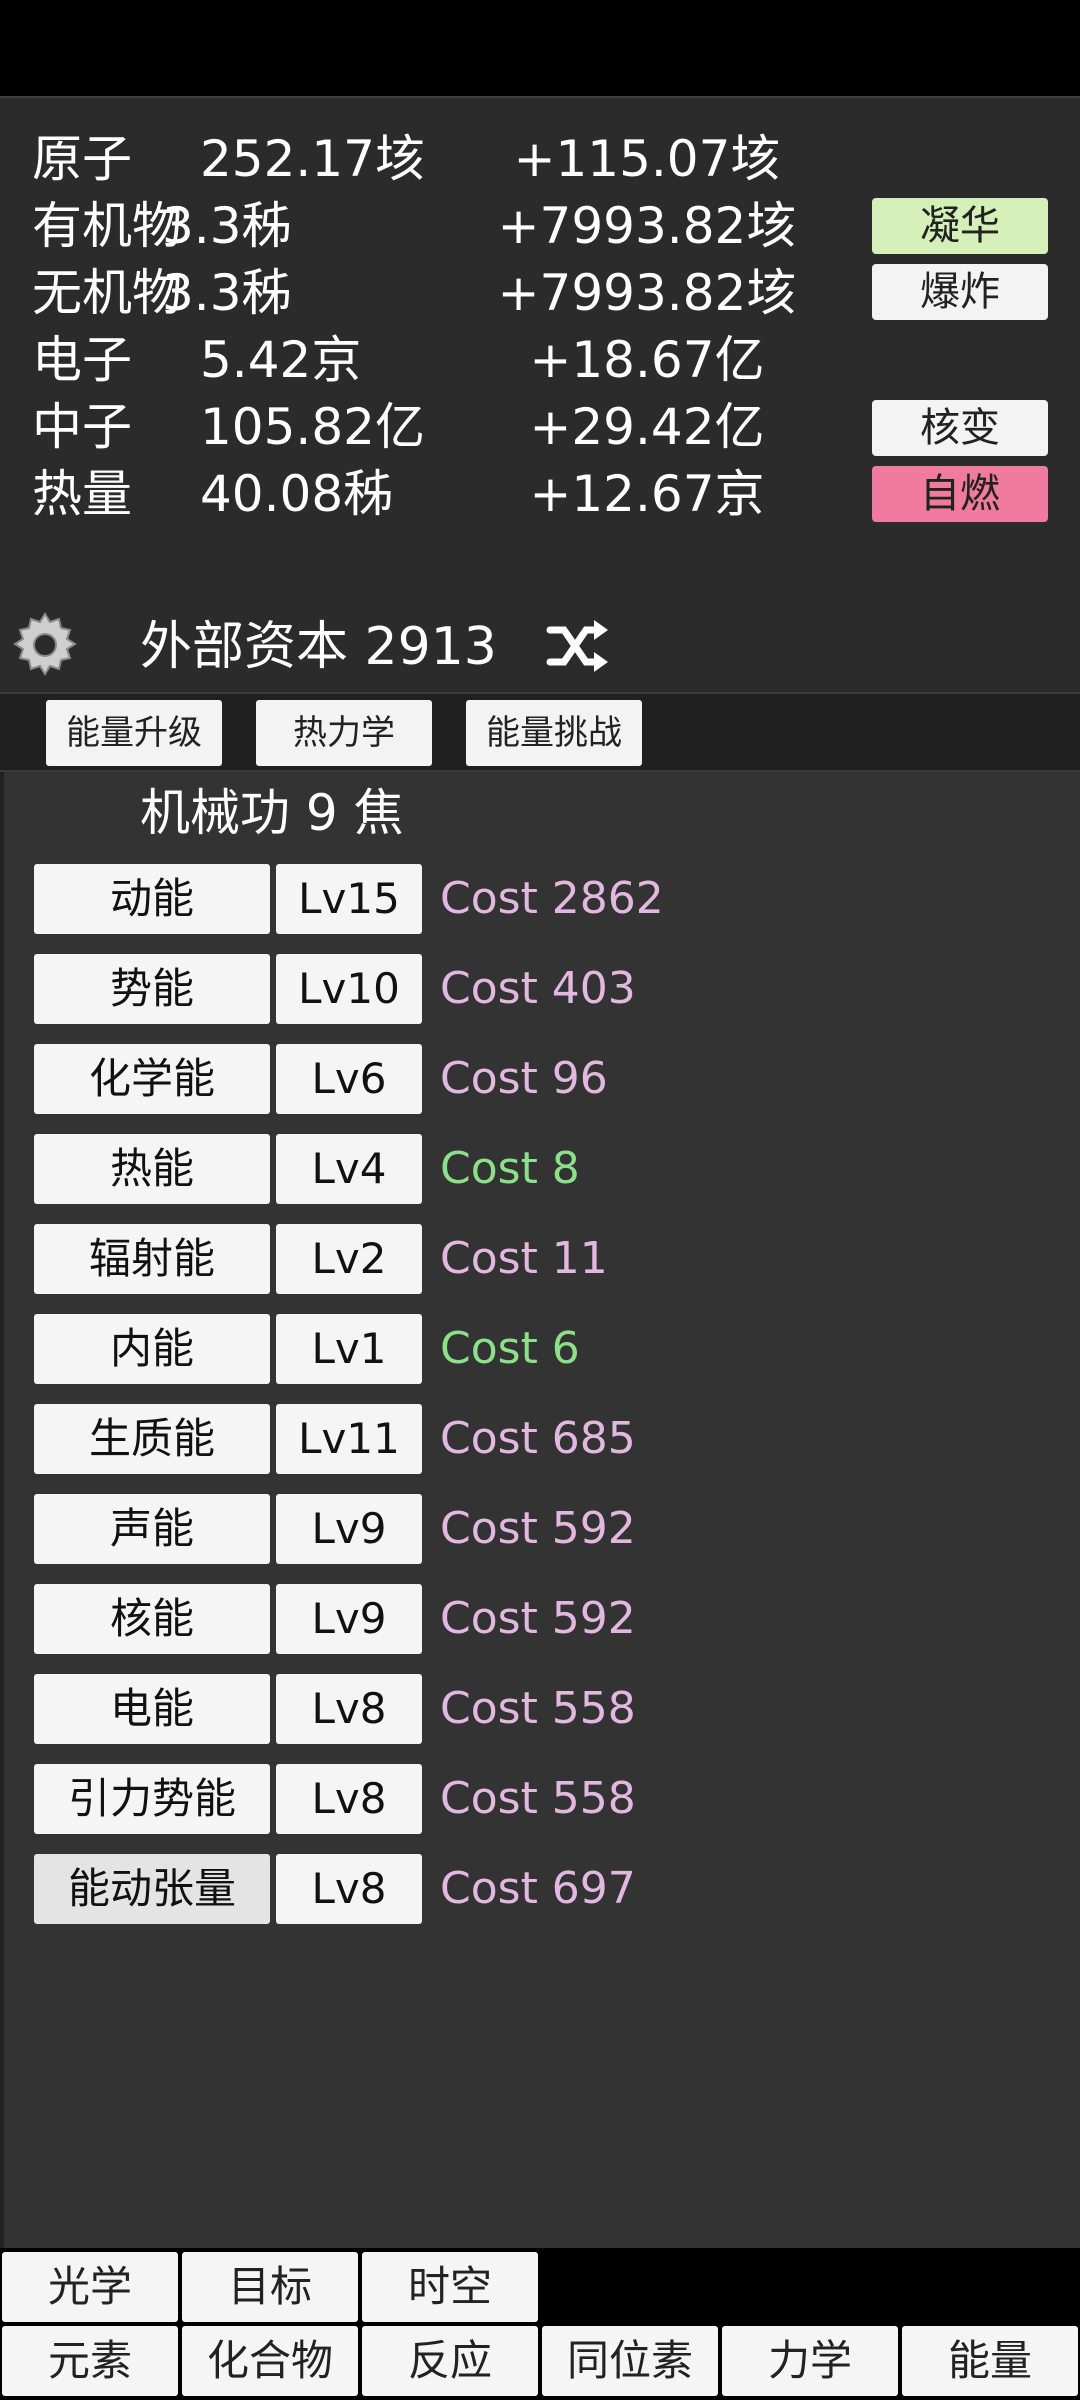 This screenshot has height=2400, width=1080. Describe the element at coordinates (152, 1349) in the screenshot. I see `upgrade-button: 内能` at that location.